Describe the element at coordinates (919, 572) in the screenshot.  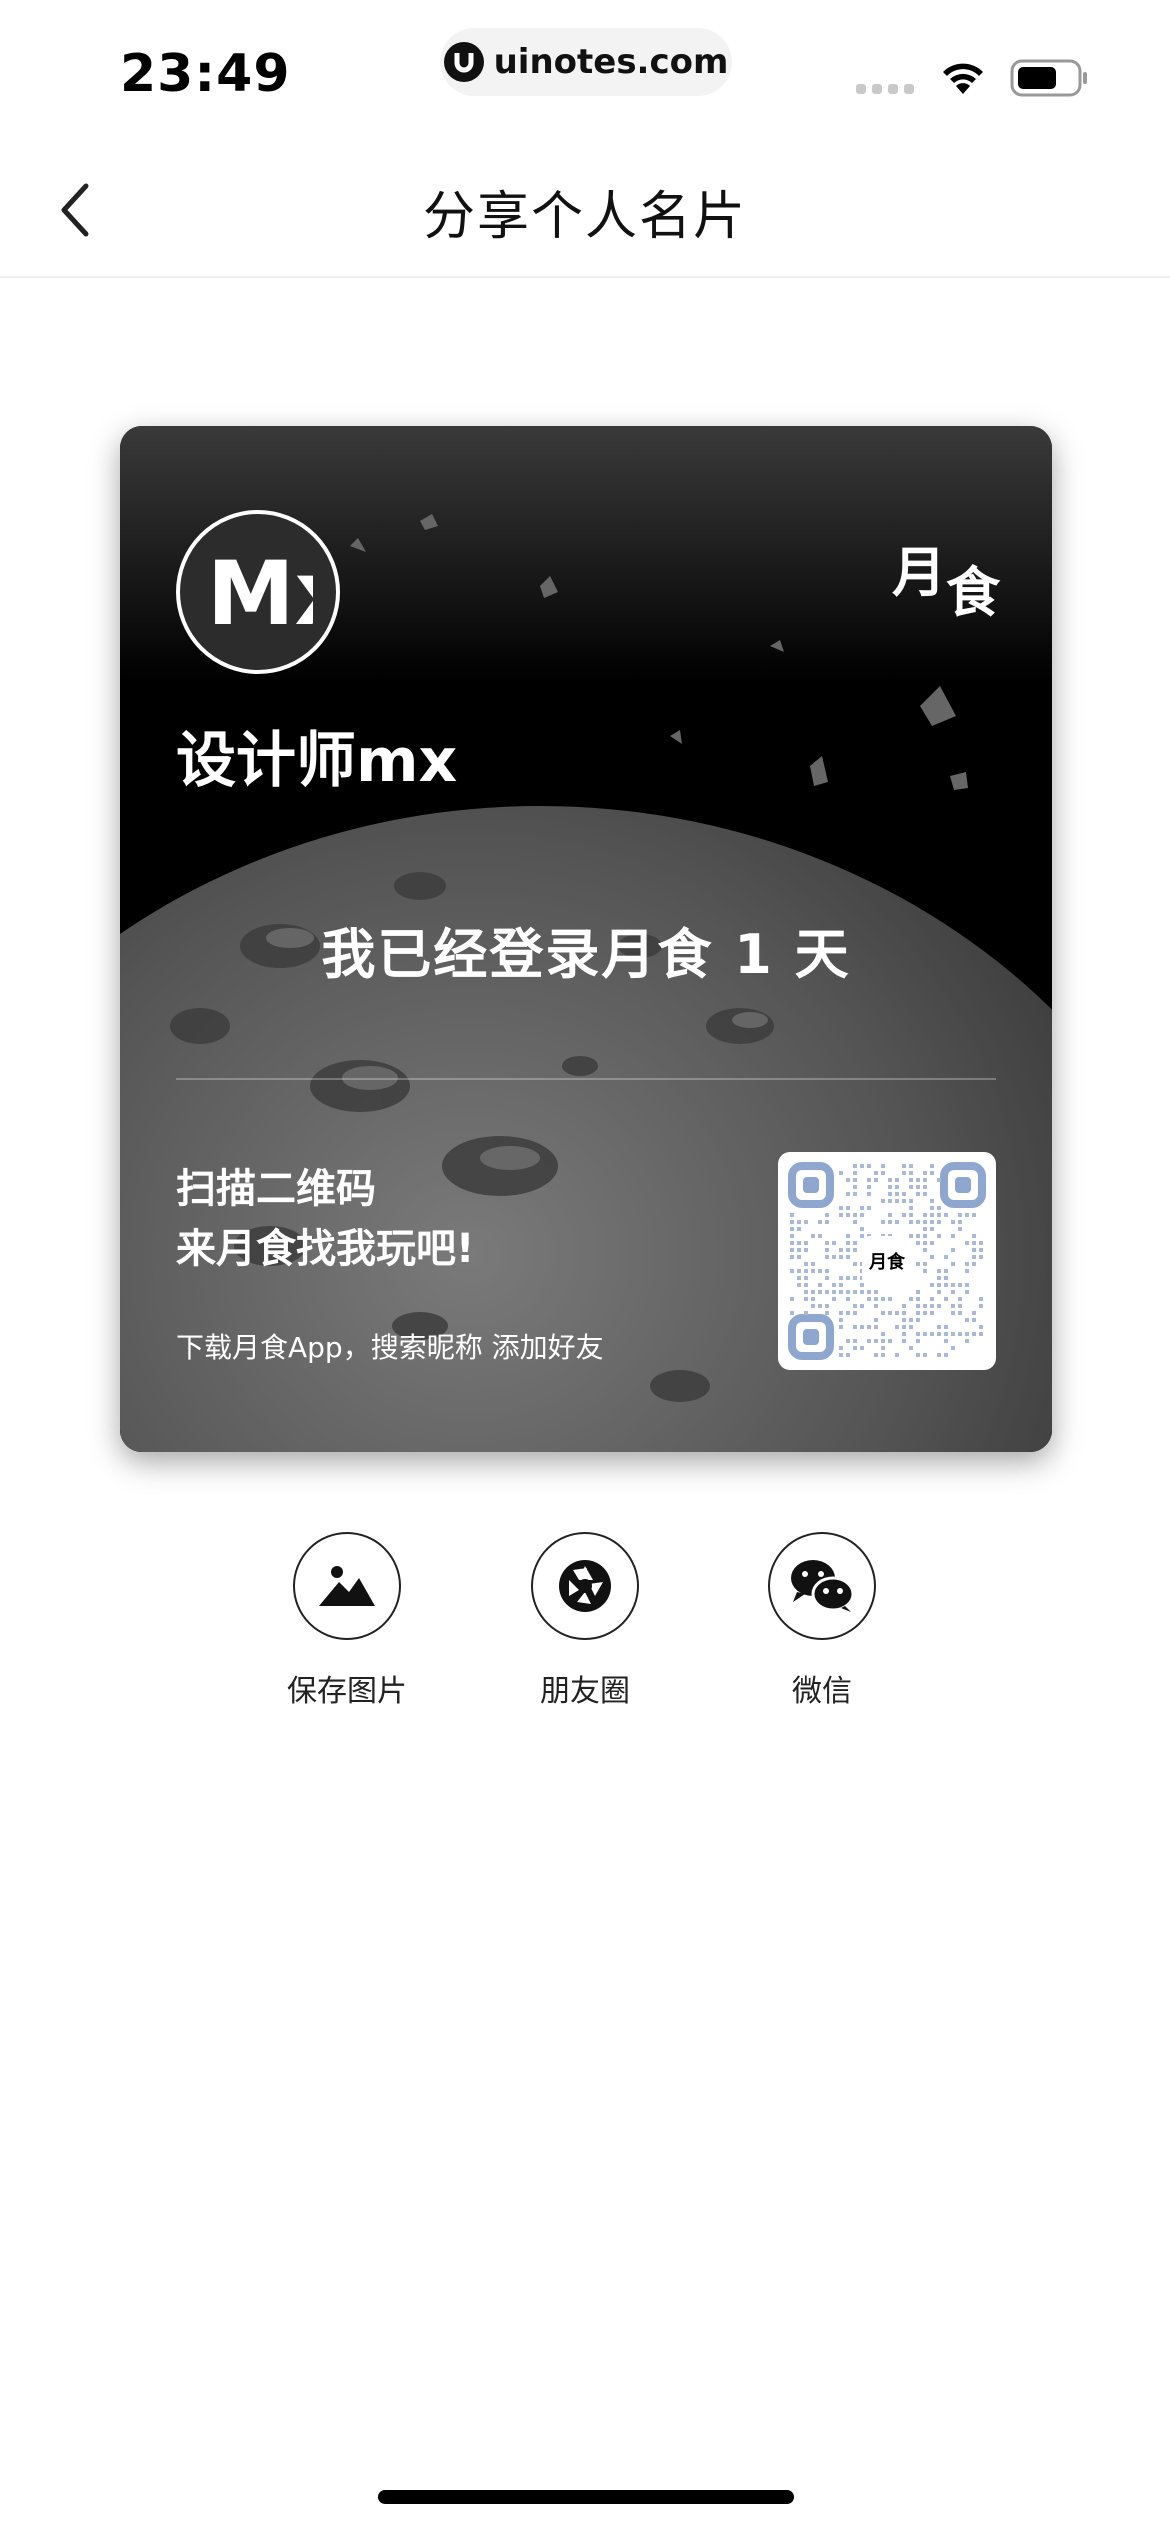
I see `brand-logo-char: 月` at that location.